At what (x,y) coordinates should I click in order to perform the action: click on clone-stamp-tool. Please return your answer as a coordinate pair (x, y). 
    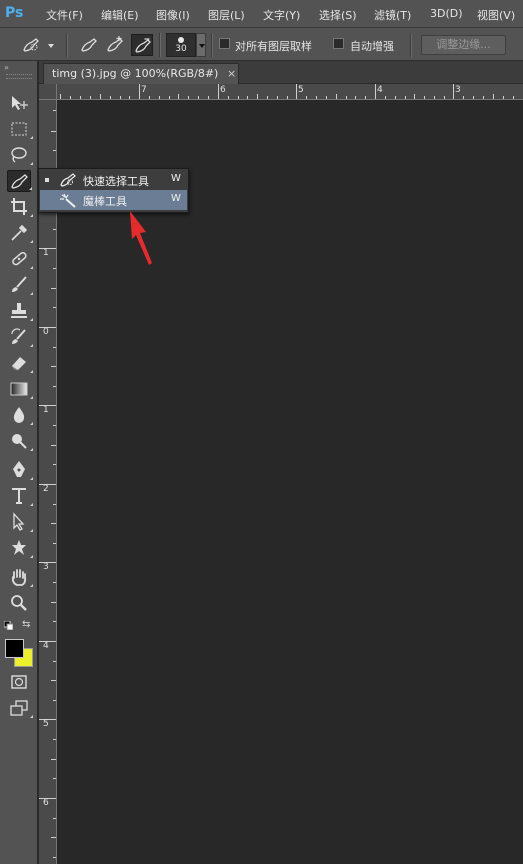
    Looking at the image, I should click on (20, 311).